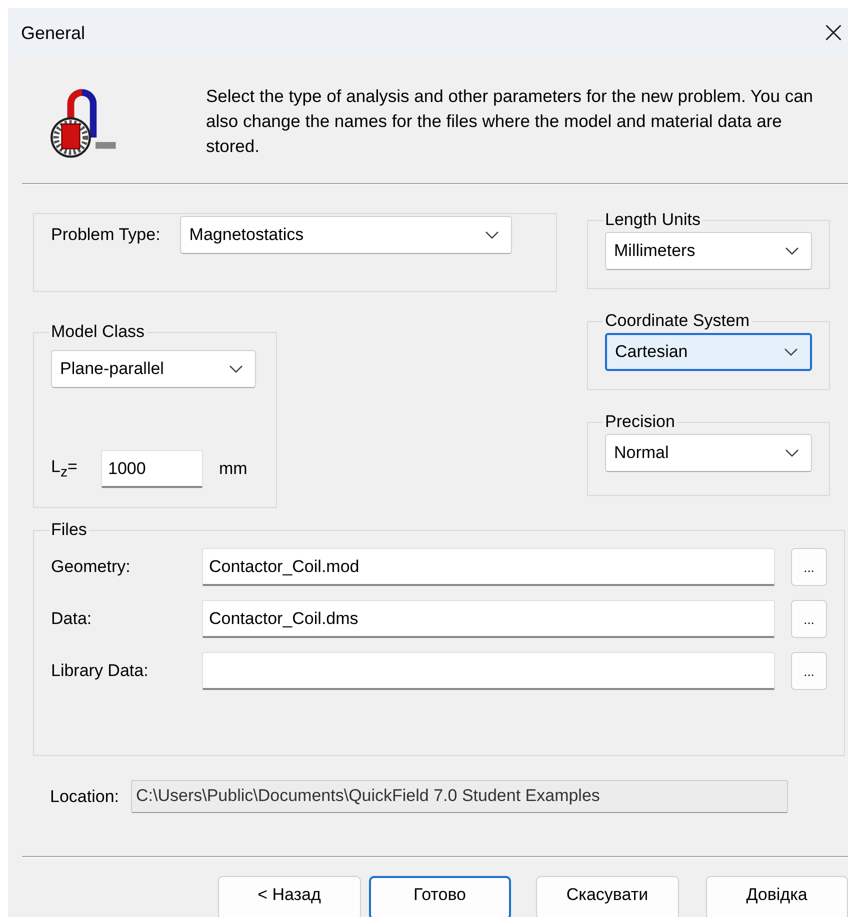 Image resolution: width=848 pixels, height=917 pixels. Describe the element at coordinates (488, 567) in the screenshot. I see `file-input: Contactor_Coil.mod` at that location.